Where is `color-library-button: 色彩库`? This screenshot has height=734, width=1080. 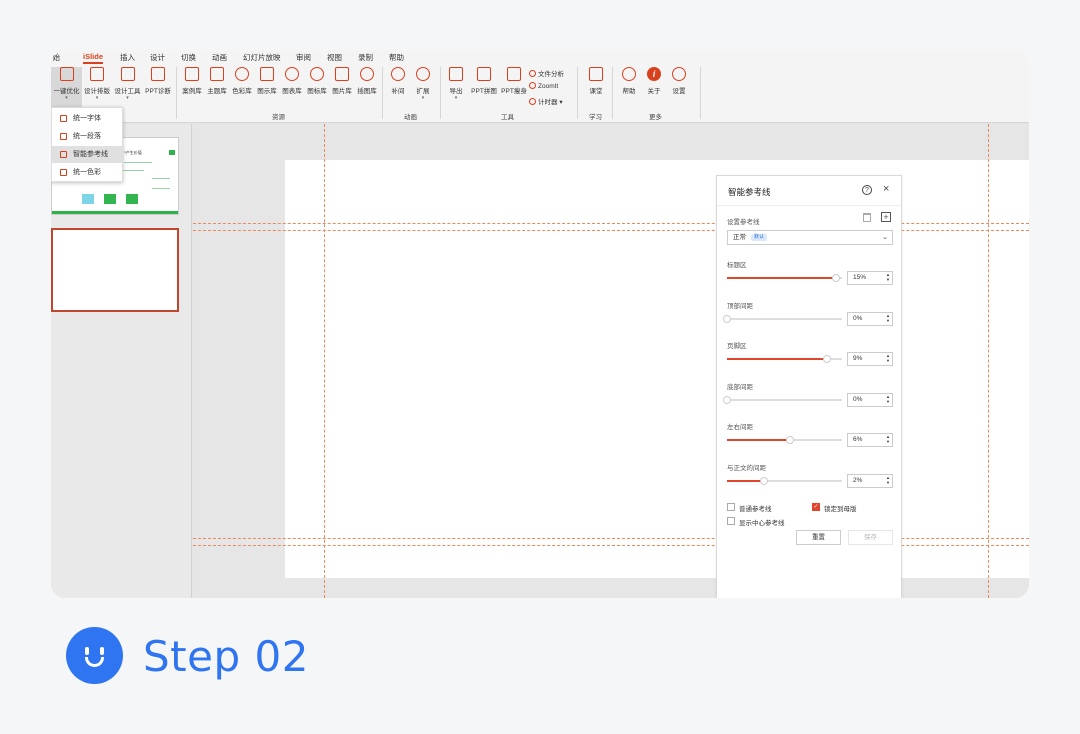 color-library-button: 色彩库 is located at coordinates (242, 87).